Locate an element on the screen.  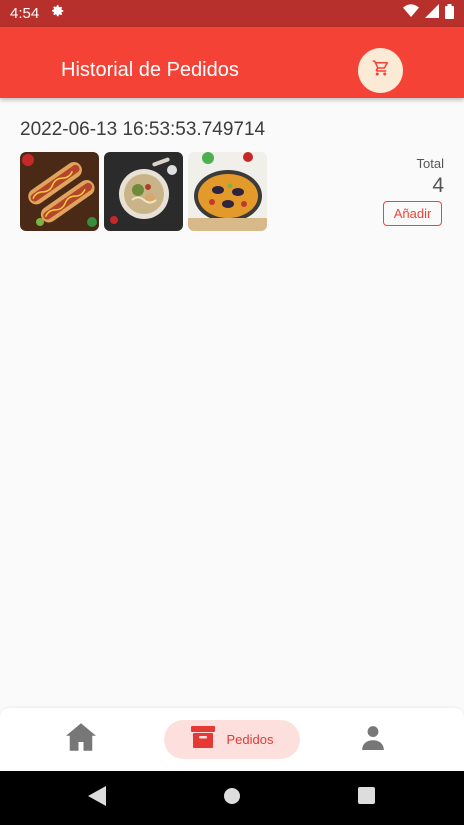
home-system-button is located at coordinates (232, 798).